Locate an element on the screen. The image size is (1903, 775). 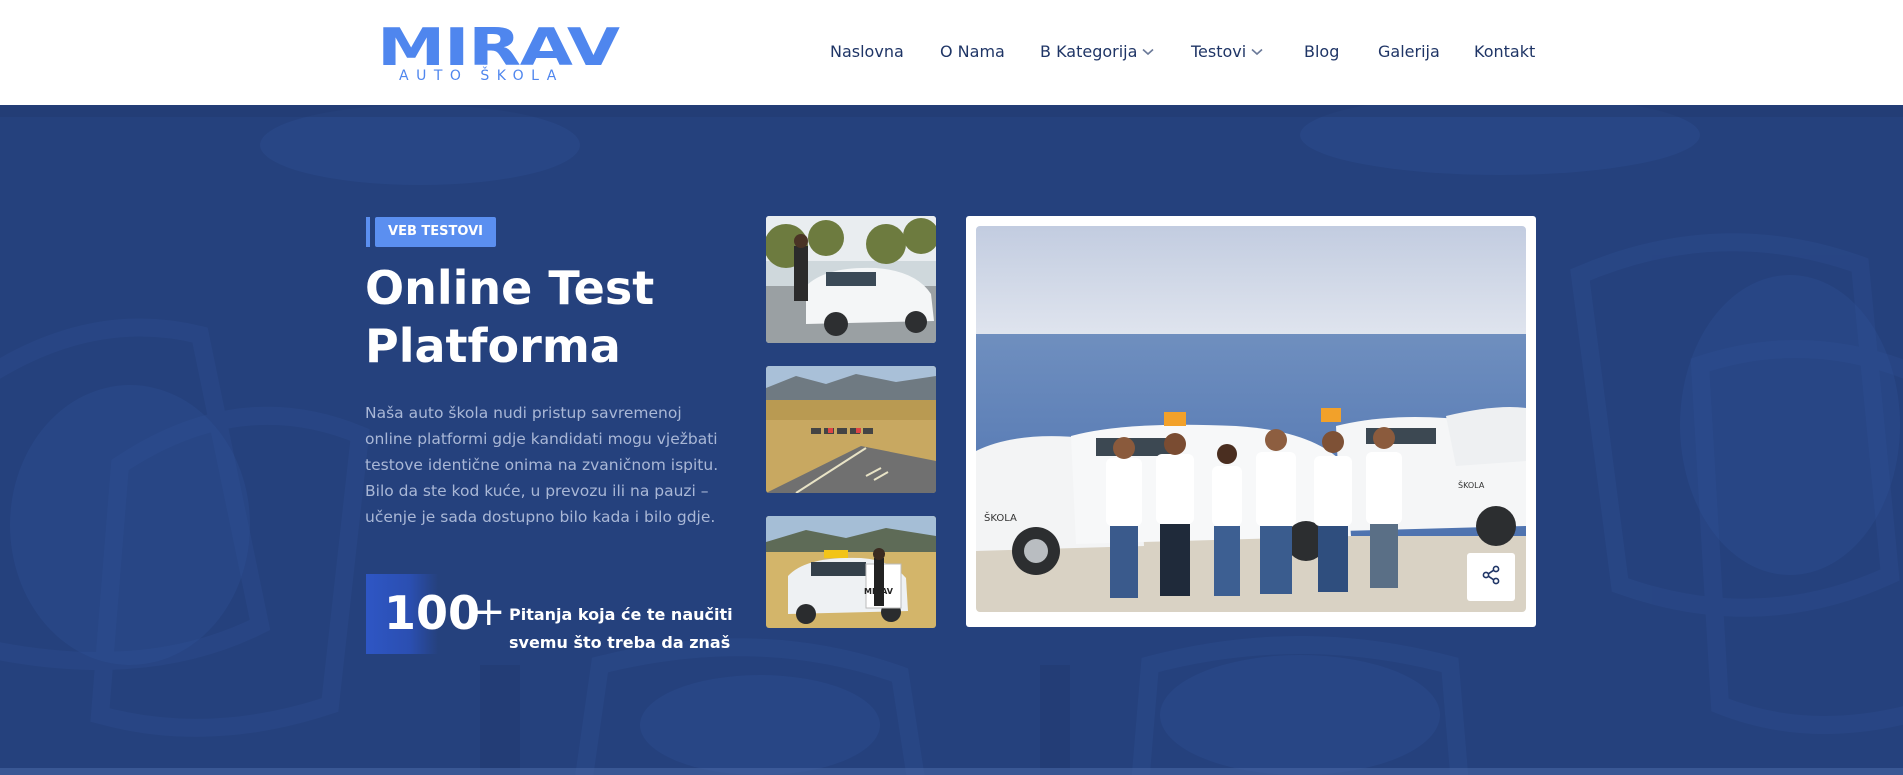
nav-item-galerija: Galerija is located at coordinates (1409, 52).